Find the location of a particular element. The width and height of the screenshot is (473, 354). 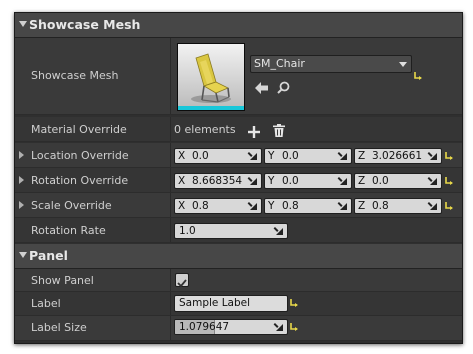

label-size-value: 1.079647 is located at coordinates (204, 327).